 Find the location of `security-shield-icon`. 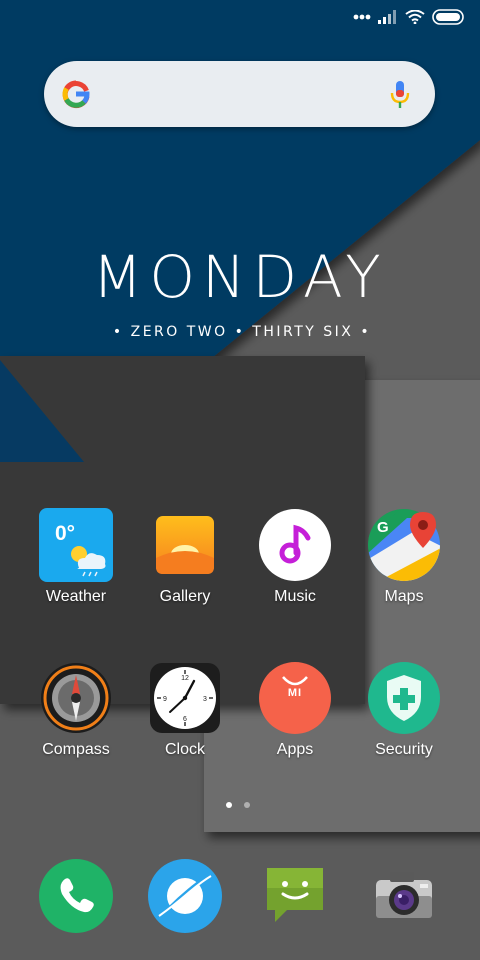

security-shield-icon is located at coordinates (404, 698).